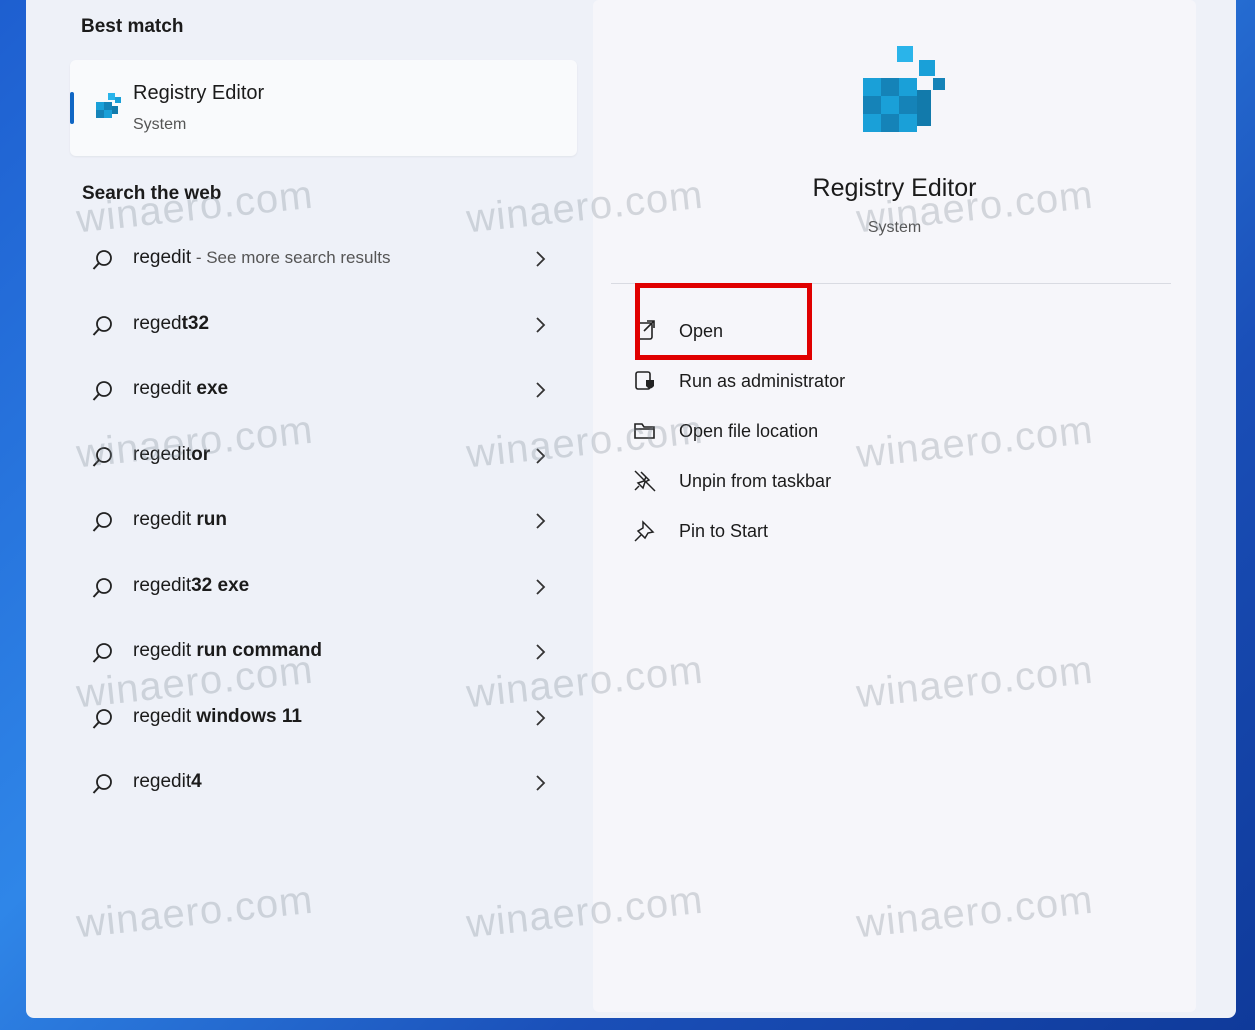 The height and width of the screenshot is (1030, 1255). Describe the element at coordinates (893, 381) in the screenshot. I see `action-run-as-administrator: Run as administrator` at that location.